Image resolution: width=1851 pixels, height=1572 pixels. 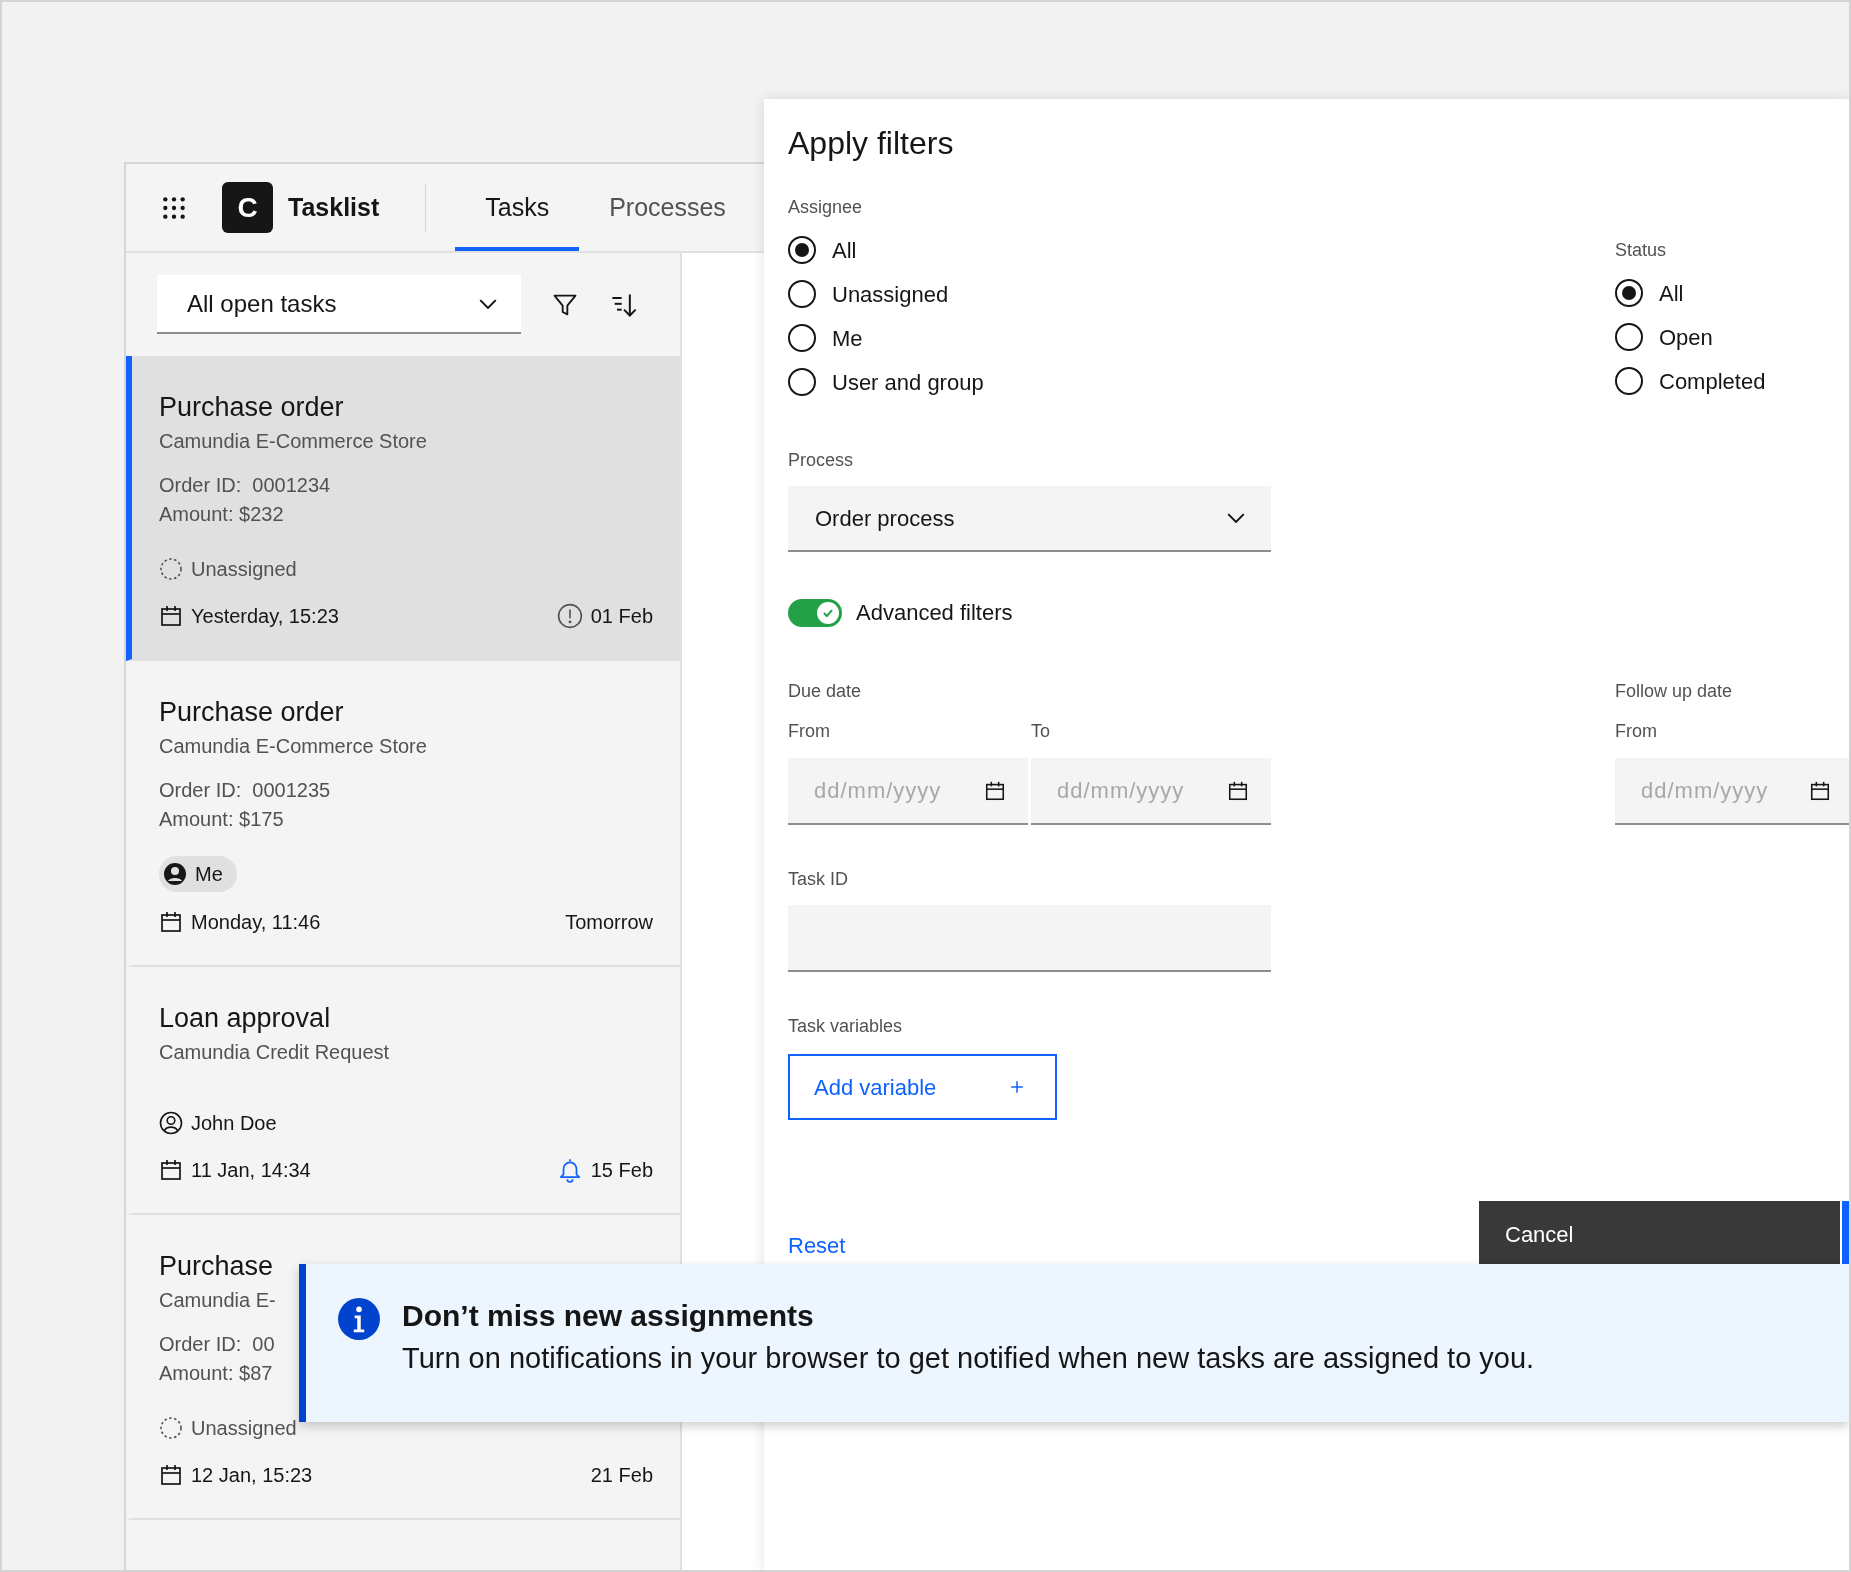 I want to click on product-logo: C, so click(x=247, y=207).